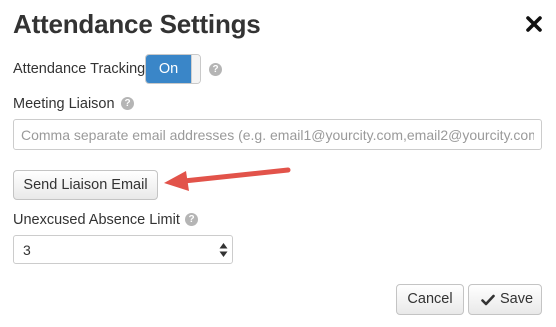  Describe the element at coordinates (137, 24) in the screenshot. I see `dialog-title: Attendance Settings` at that location.